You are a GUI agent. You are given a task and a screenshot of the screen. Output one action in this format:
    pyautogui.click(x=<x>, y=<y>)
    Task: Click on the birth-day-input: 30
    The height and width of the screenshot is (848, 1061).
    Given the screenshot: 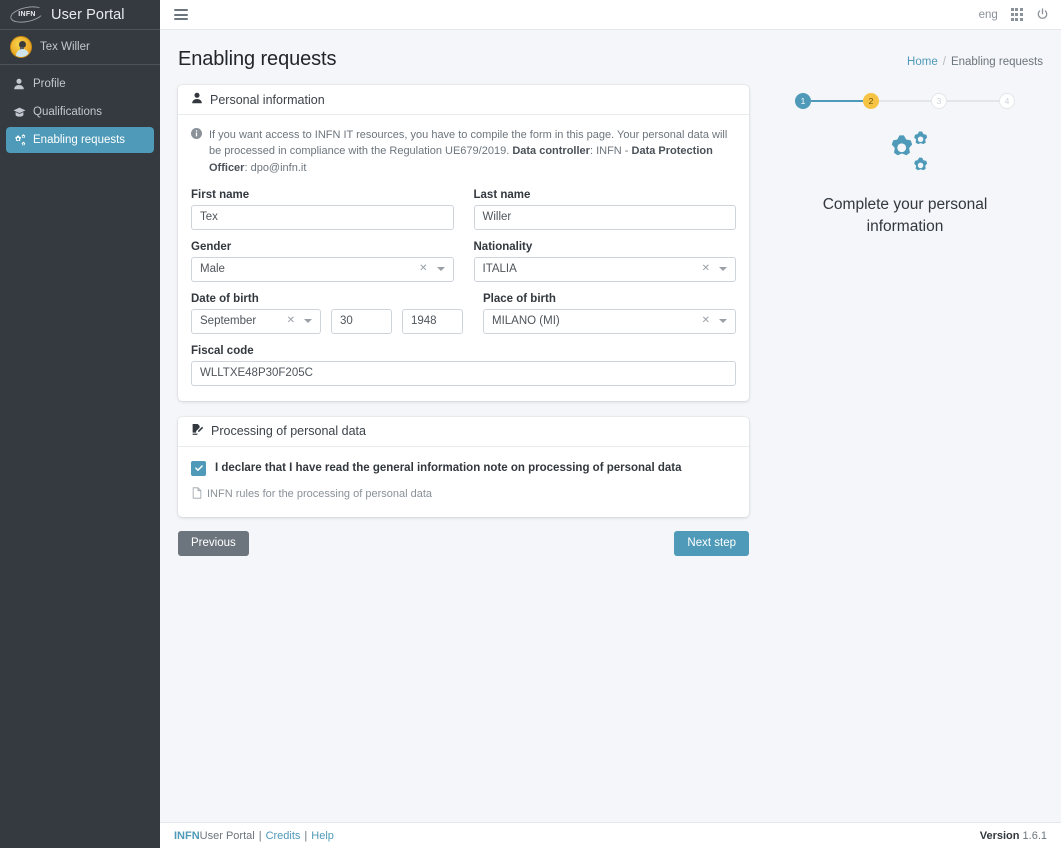 What is the action you would take?
    pyautogui.click(x=361, y=321)
    